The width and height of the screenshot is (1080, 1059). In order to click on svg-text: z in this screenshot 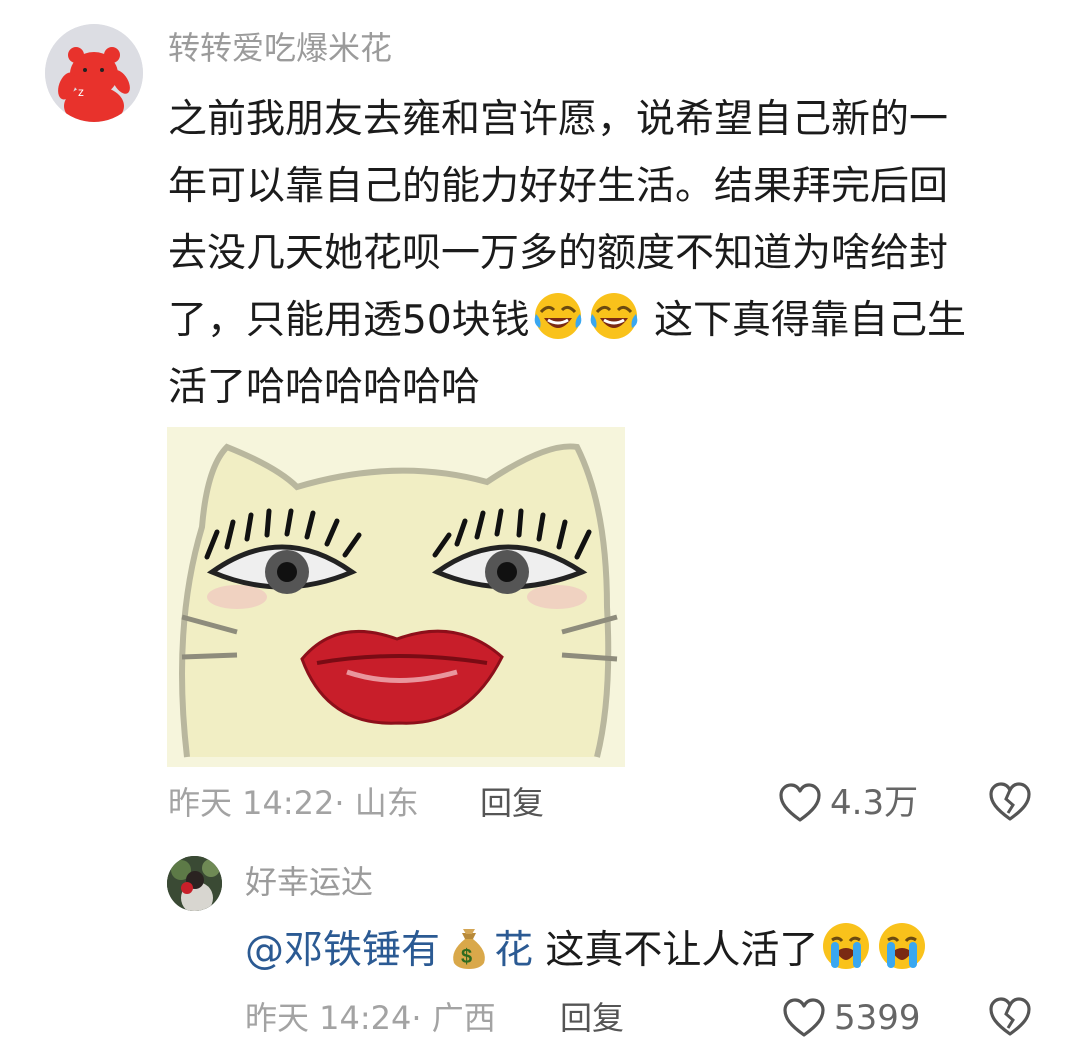, I will do `click(81, 92)`.